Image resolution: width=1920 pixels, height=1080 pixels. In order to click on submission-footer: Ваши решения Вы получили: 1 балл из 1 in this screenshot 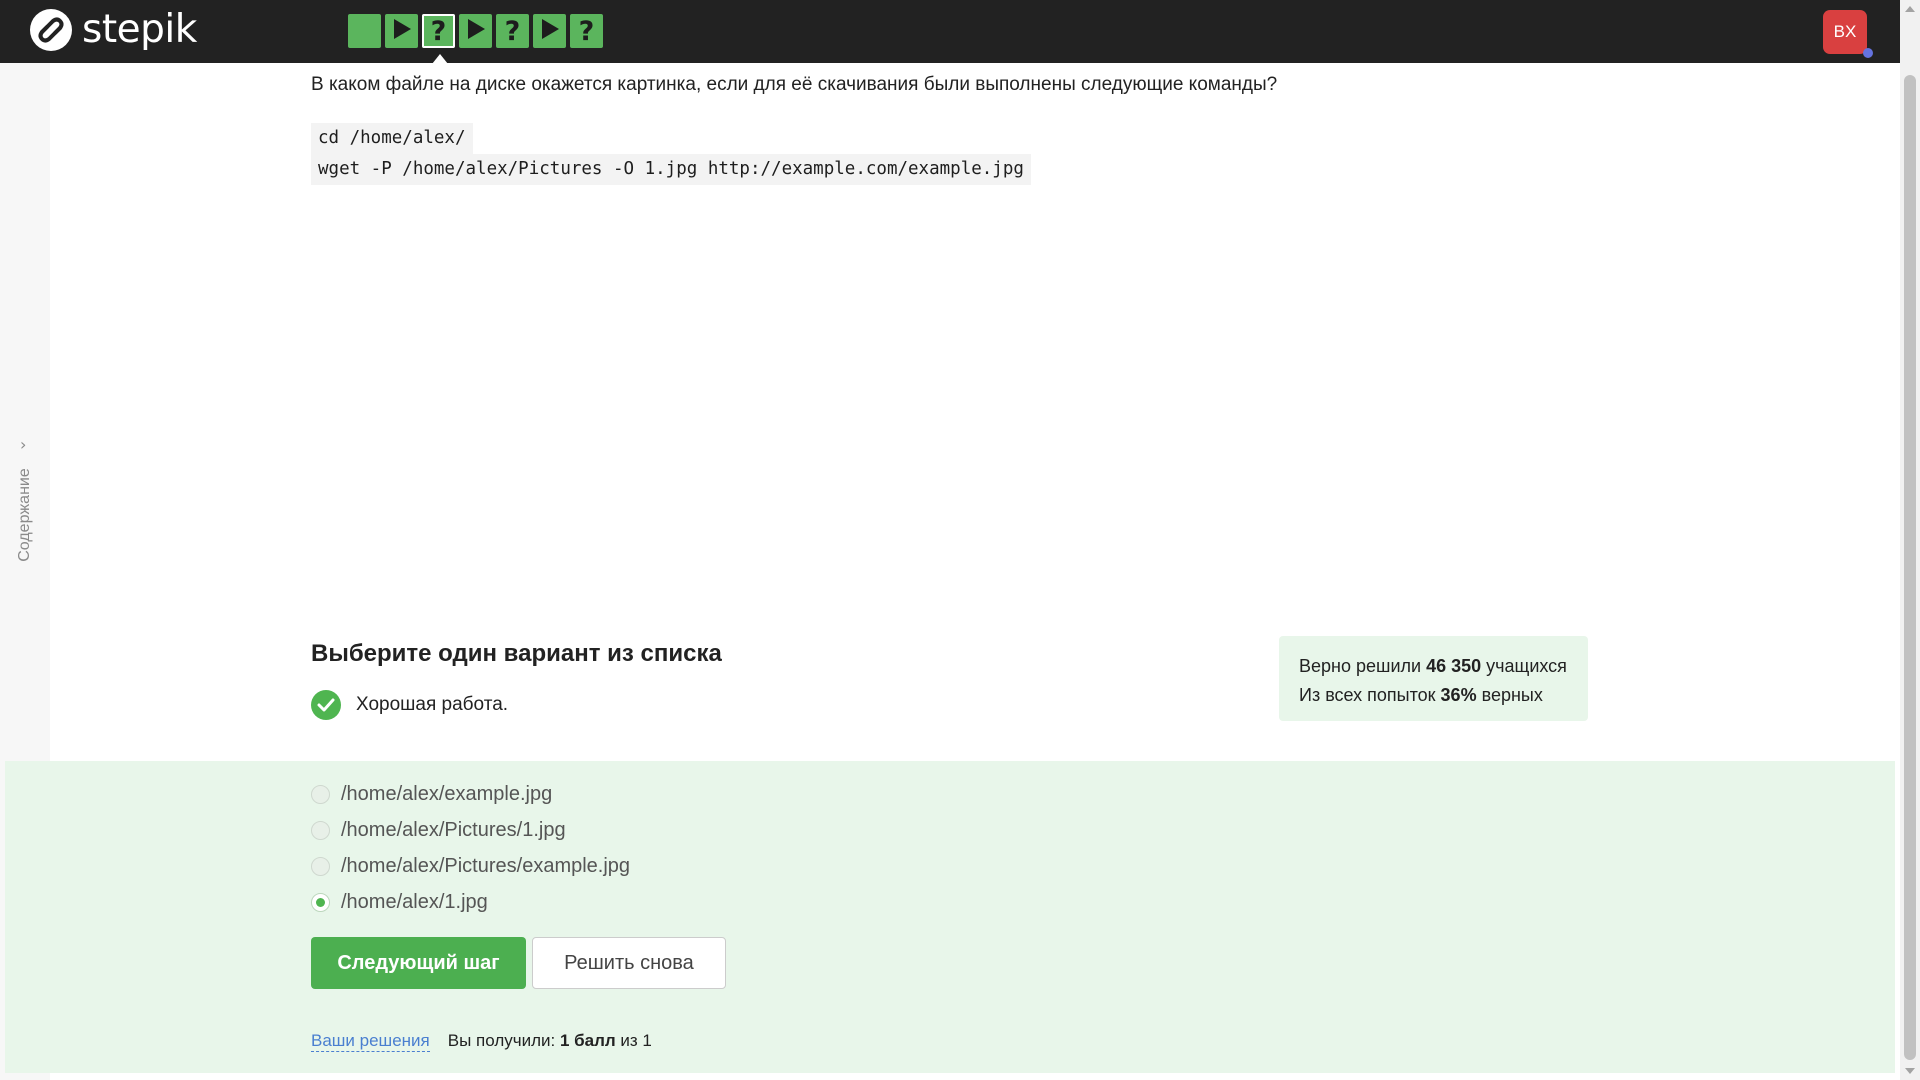, I will do `click(481, 1041)`.